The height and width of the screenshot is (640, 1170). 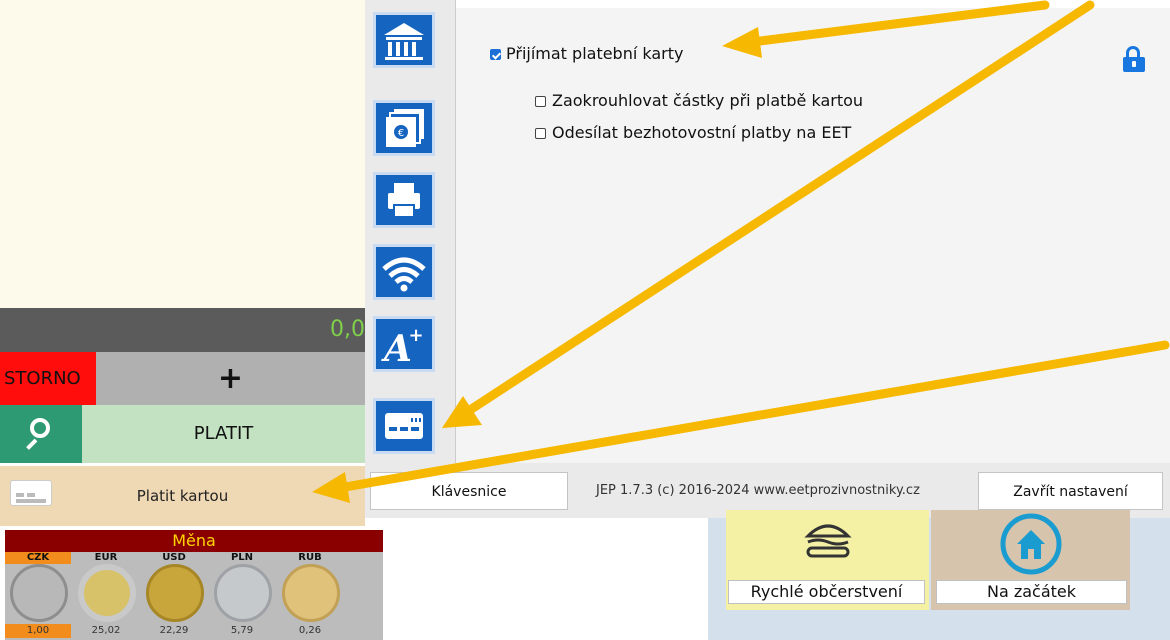 I want to click on currency-rate: 0,26, so click(x=310, y=630).